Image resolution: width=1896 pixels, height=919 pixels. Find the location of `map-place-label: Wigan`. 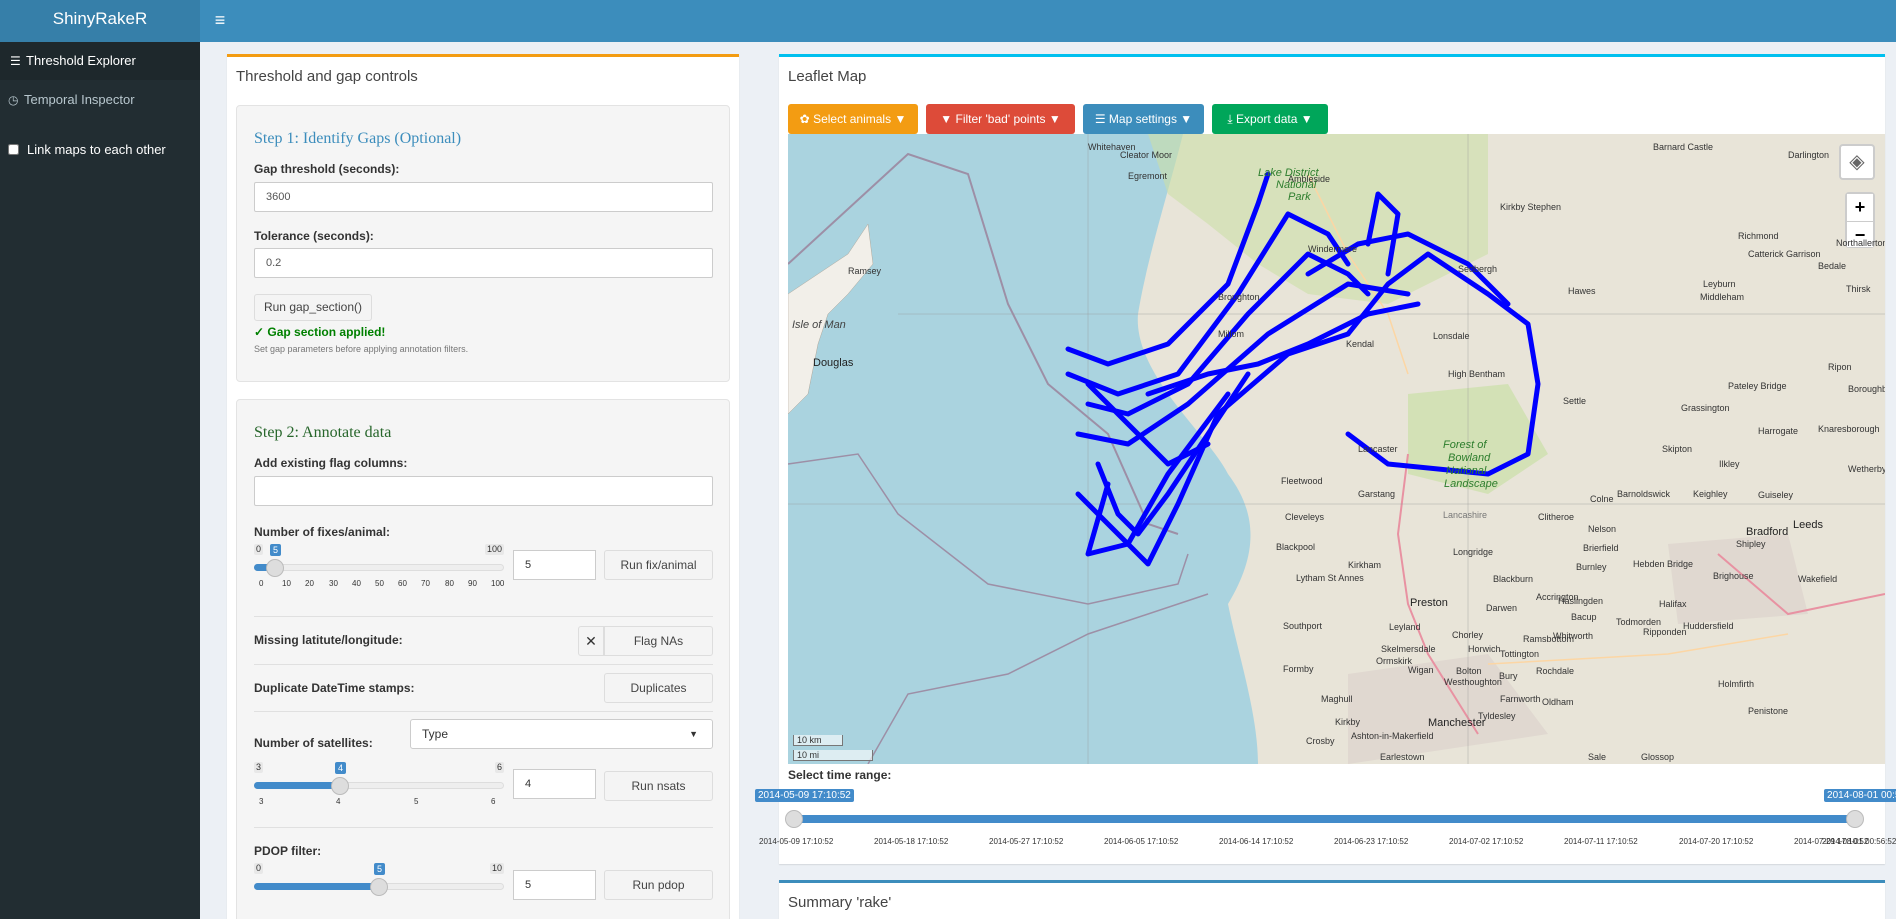

map-place-label: Wigan is located at coordinates (1421, 670).